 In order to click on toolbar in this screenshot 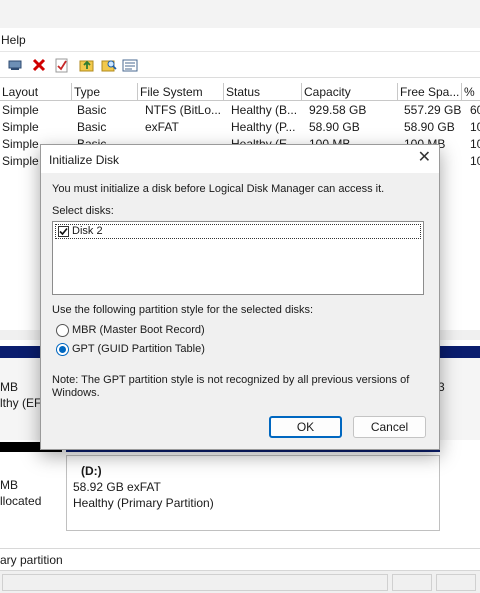, I will do `click(240, 65)`.